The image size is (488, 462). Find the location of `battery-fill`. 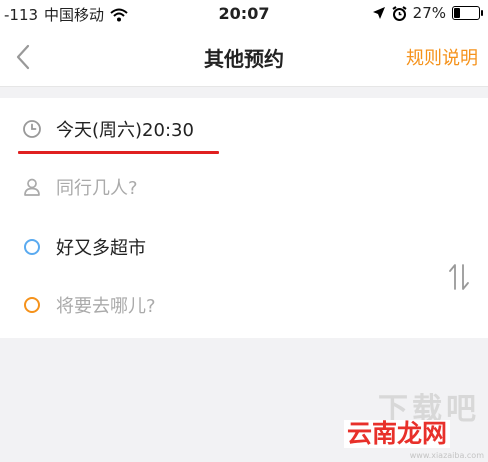

battery-fill is located at coordinates (457, 13).